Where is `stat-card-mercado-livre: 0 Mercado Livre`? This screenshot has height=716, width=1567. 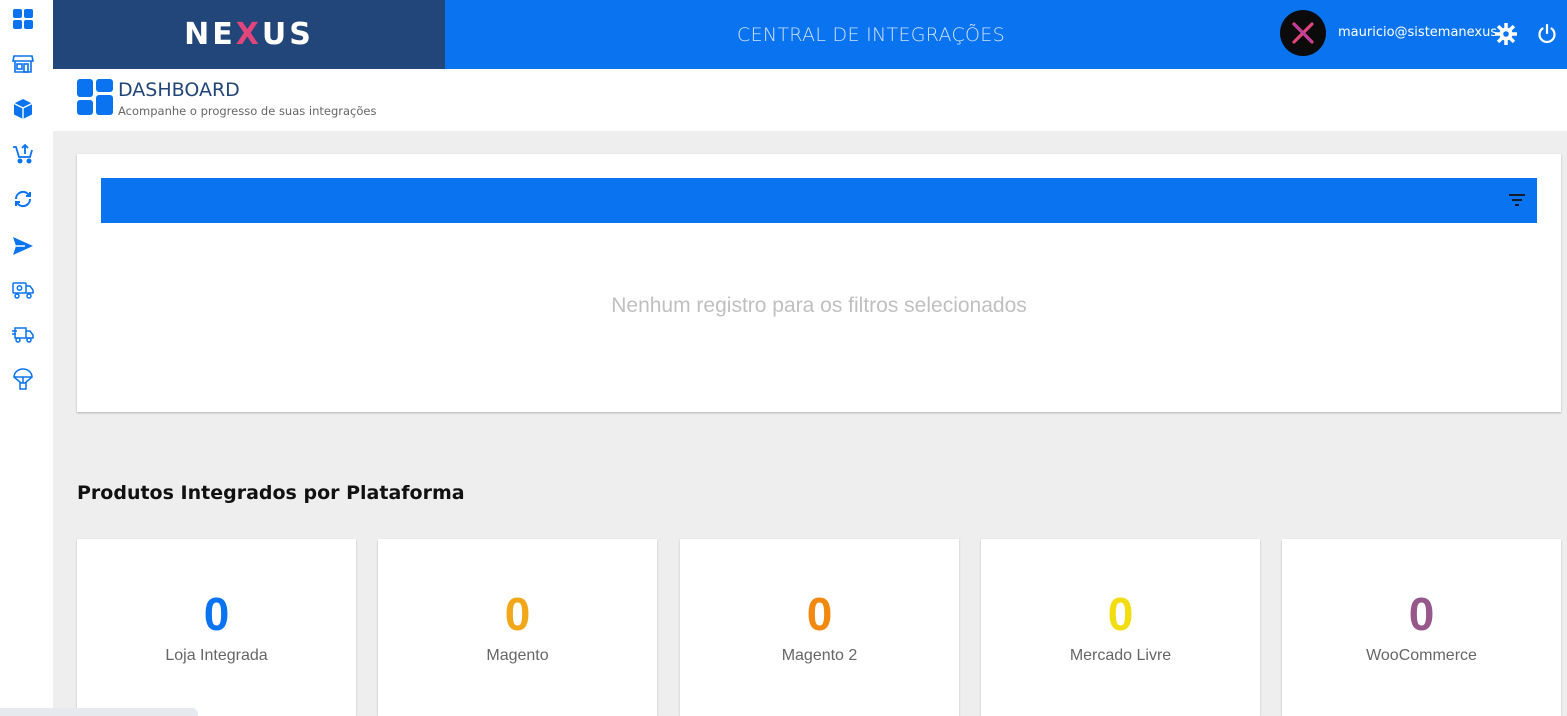
stat-card-mercado-livre: 0 Mercado Livre is located at coordinates (1120, 627).